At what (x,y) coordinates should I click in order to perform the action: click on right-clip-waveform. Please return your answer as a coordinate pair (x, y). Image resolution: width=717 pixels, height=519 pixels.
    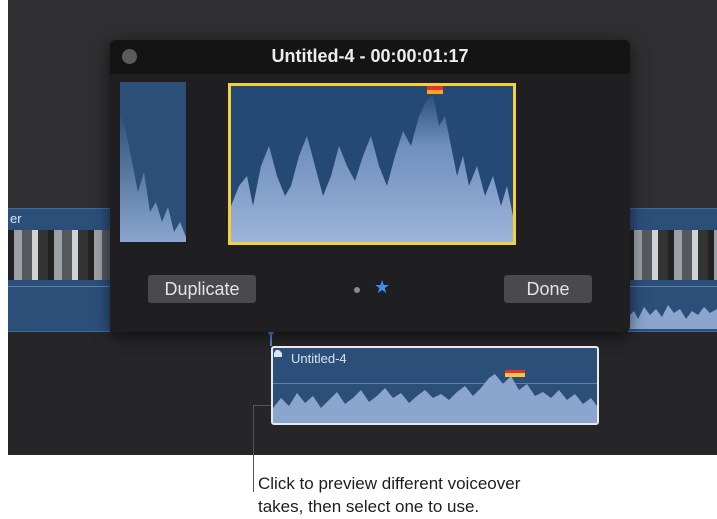
    Looking at the image, I should click on (672, 317).